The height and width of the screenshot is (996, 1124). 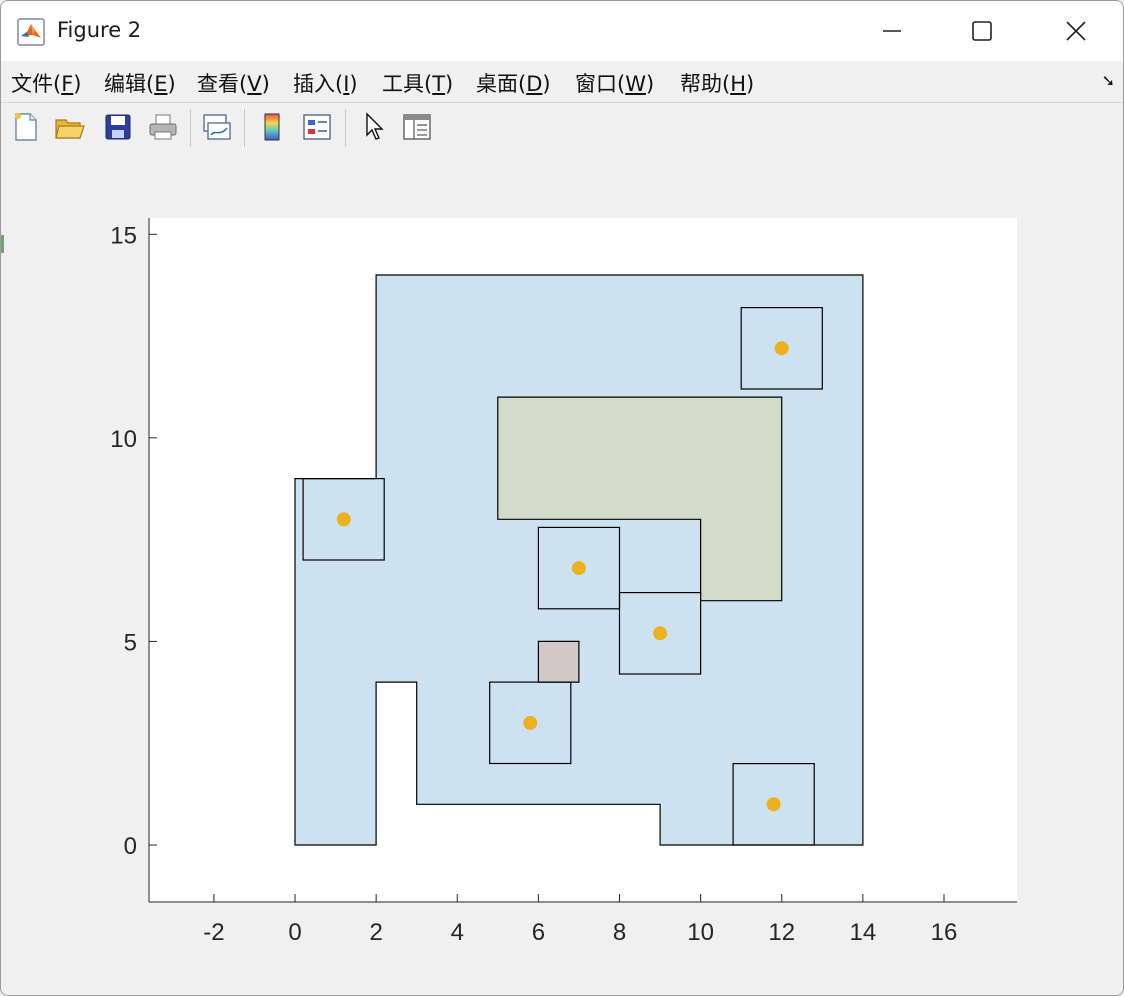 I want to click on menu-view: 查看(V), so click(x=233, y=83).